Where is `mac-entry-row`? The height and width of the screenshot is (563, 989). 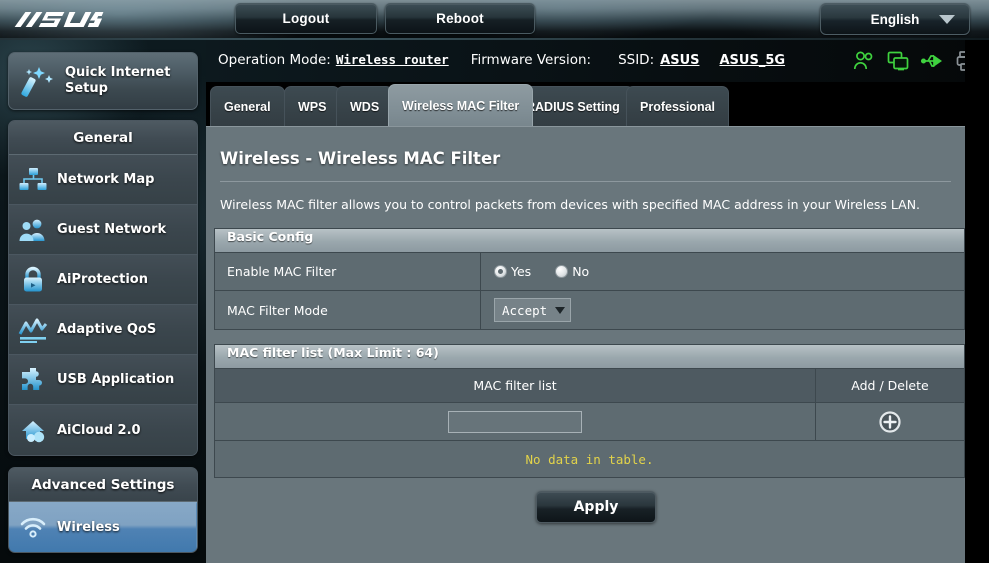
mac-entry-row is located at coordinates (589, 422).